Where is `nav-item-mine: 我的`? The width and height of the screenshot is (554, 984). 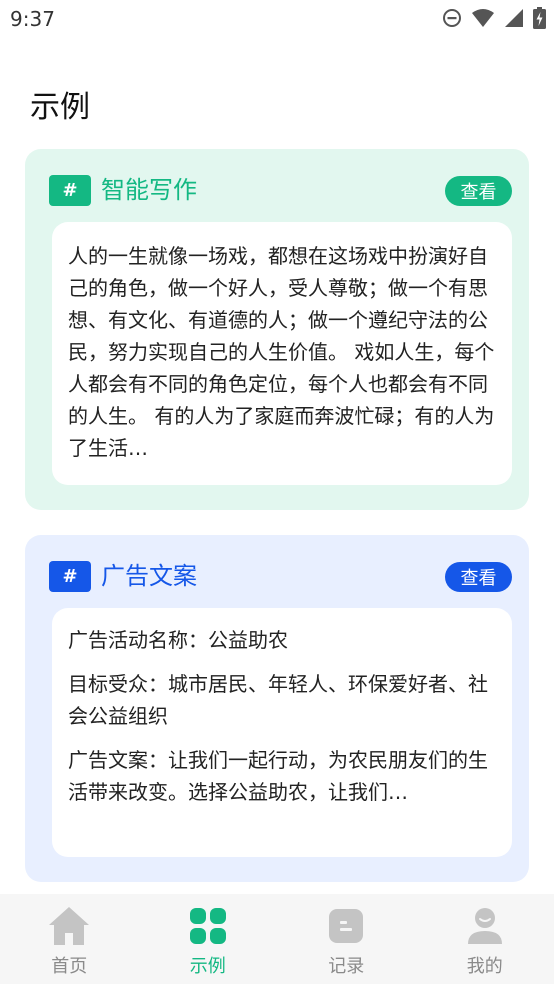
nav-item-mine: 我的 is located at coordinates (485, 939).